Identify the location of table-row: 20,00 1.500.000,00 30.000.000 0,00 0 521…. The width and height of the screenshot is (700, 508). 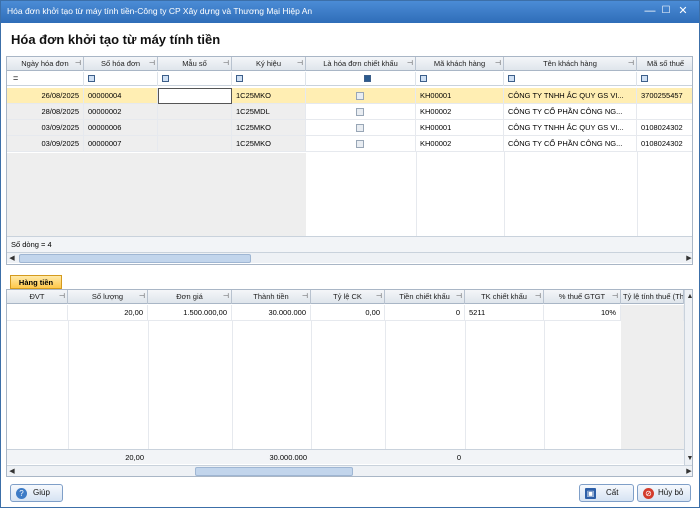
(345, 313).